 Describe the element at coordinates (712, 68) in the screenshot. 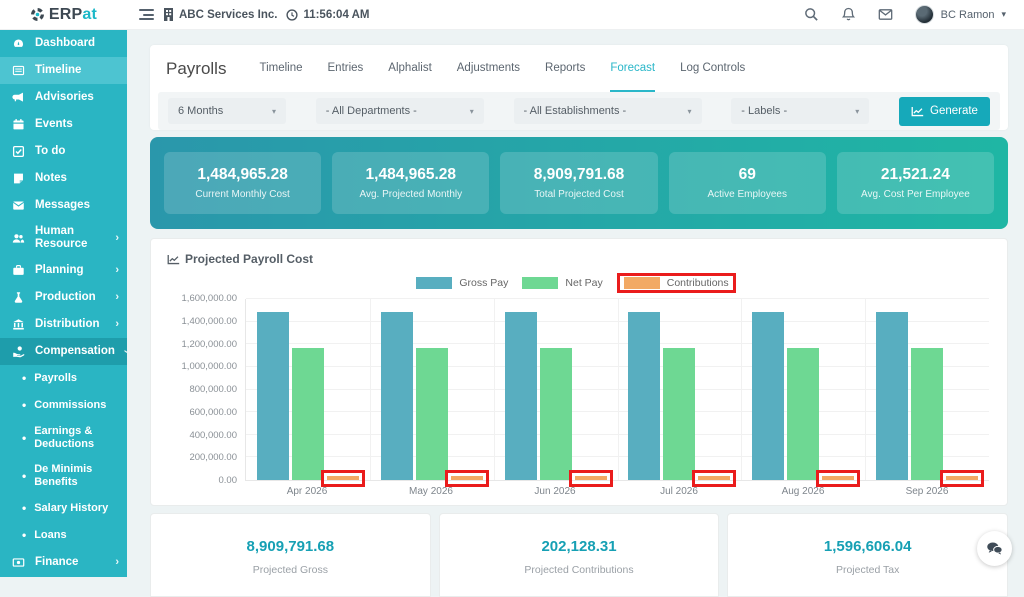

I see `tab-log-controls: Log Controls` at that location.